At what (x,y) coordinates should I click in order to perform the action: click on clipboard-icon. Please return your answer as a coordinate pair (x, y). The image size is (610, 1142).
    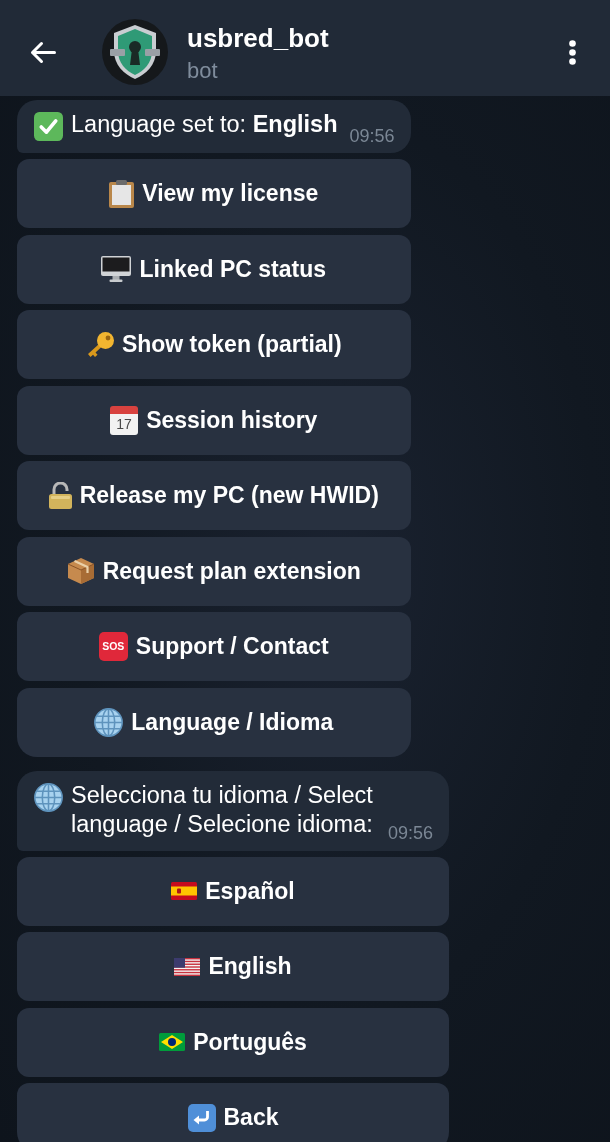
    Looking at the image, I should click on (122, 193).